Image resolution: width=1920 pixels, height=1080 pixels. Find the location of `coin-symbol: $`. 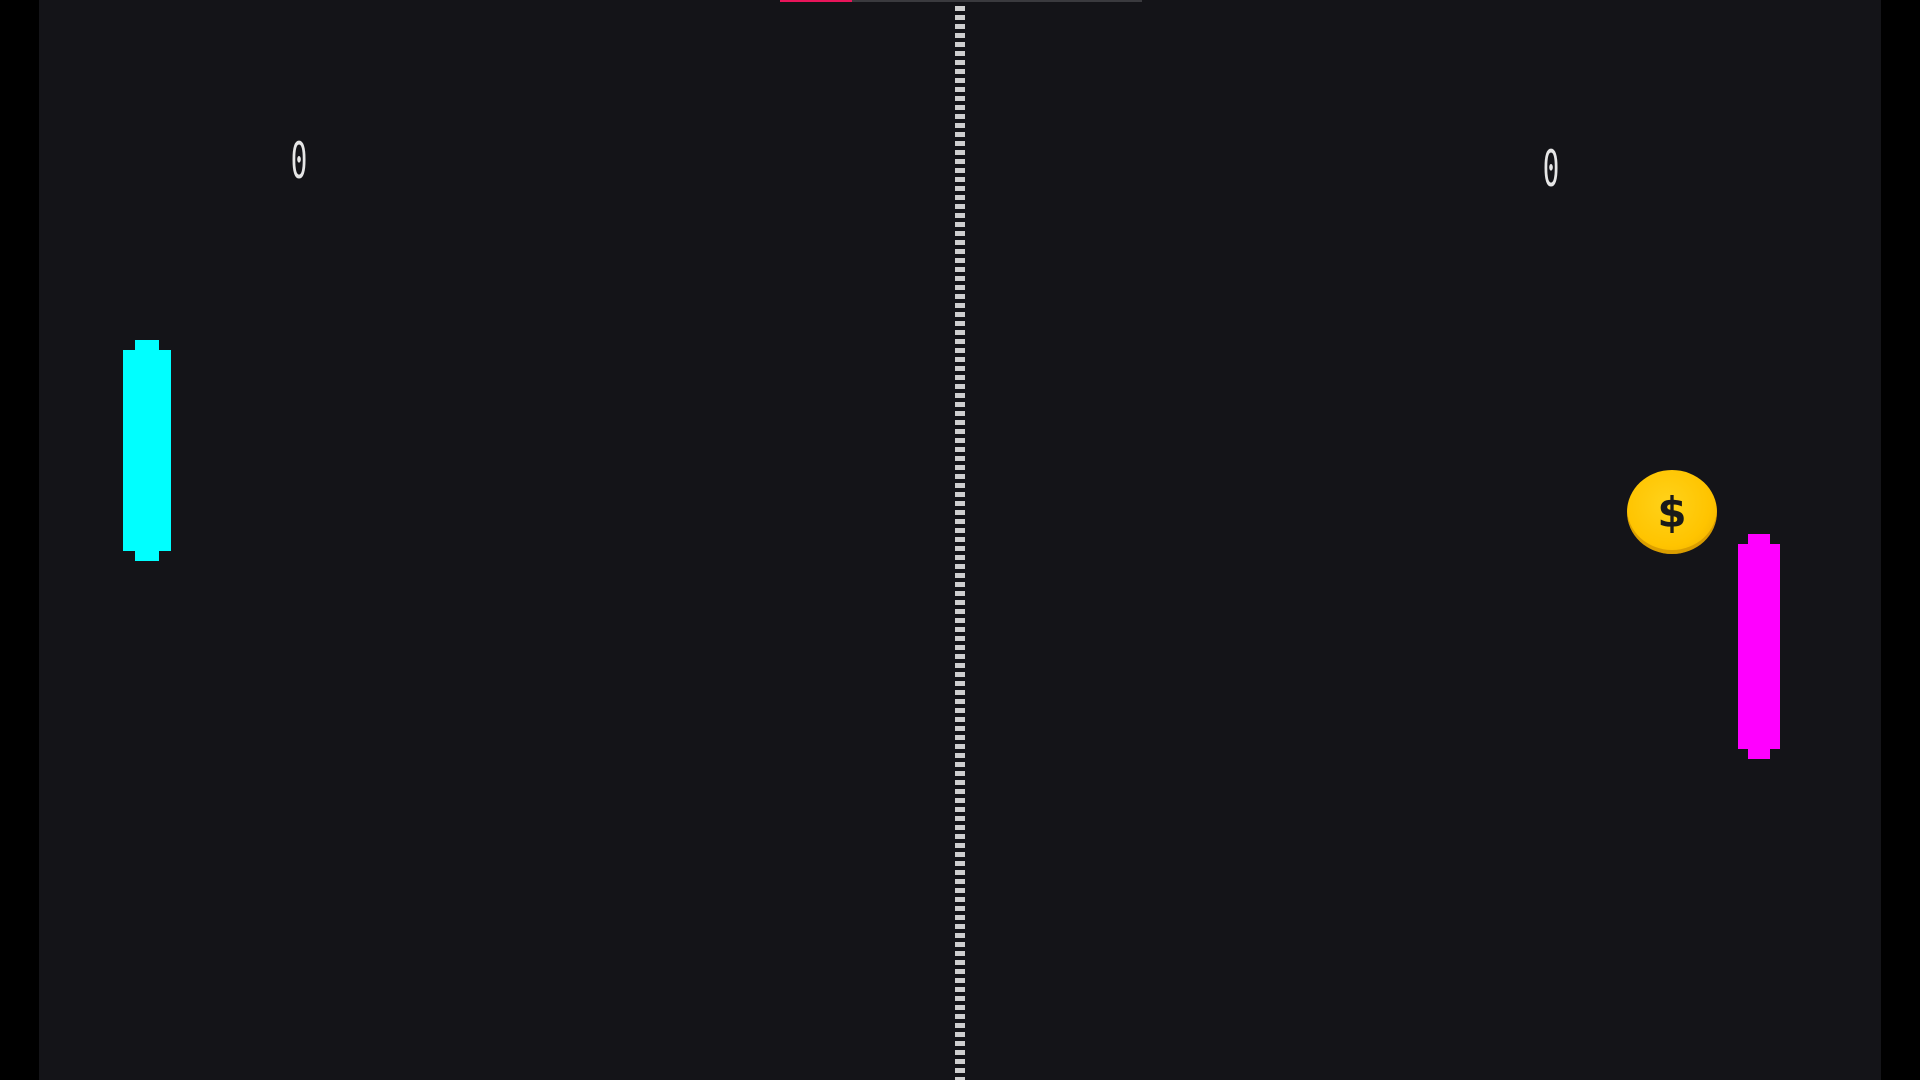

coin-symbol: $ is located at coordinates (1672, 512).